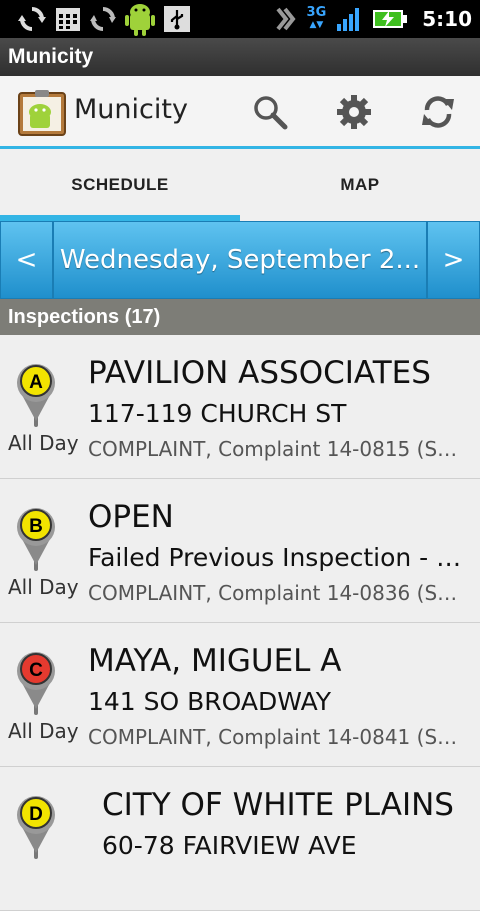  What do you see at coordinates (120, 185) in the screenshot?
I see `tab-schedule: SCHEDULE` at bounding box center [120, 185].